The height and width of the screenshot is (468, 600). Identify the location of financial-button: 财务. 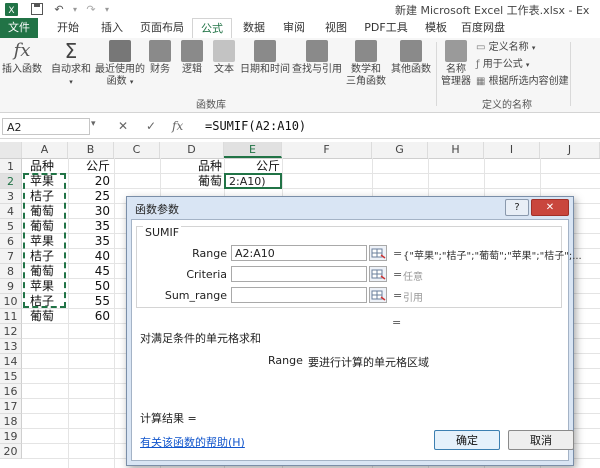
(160, 58).